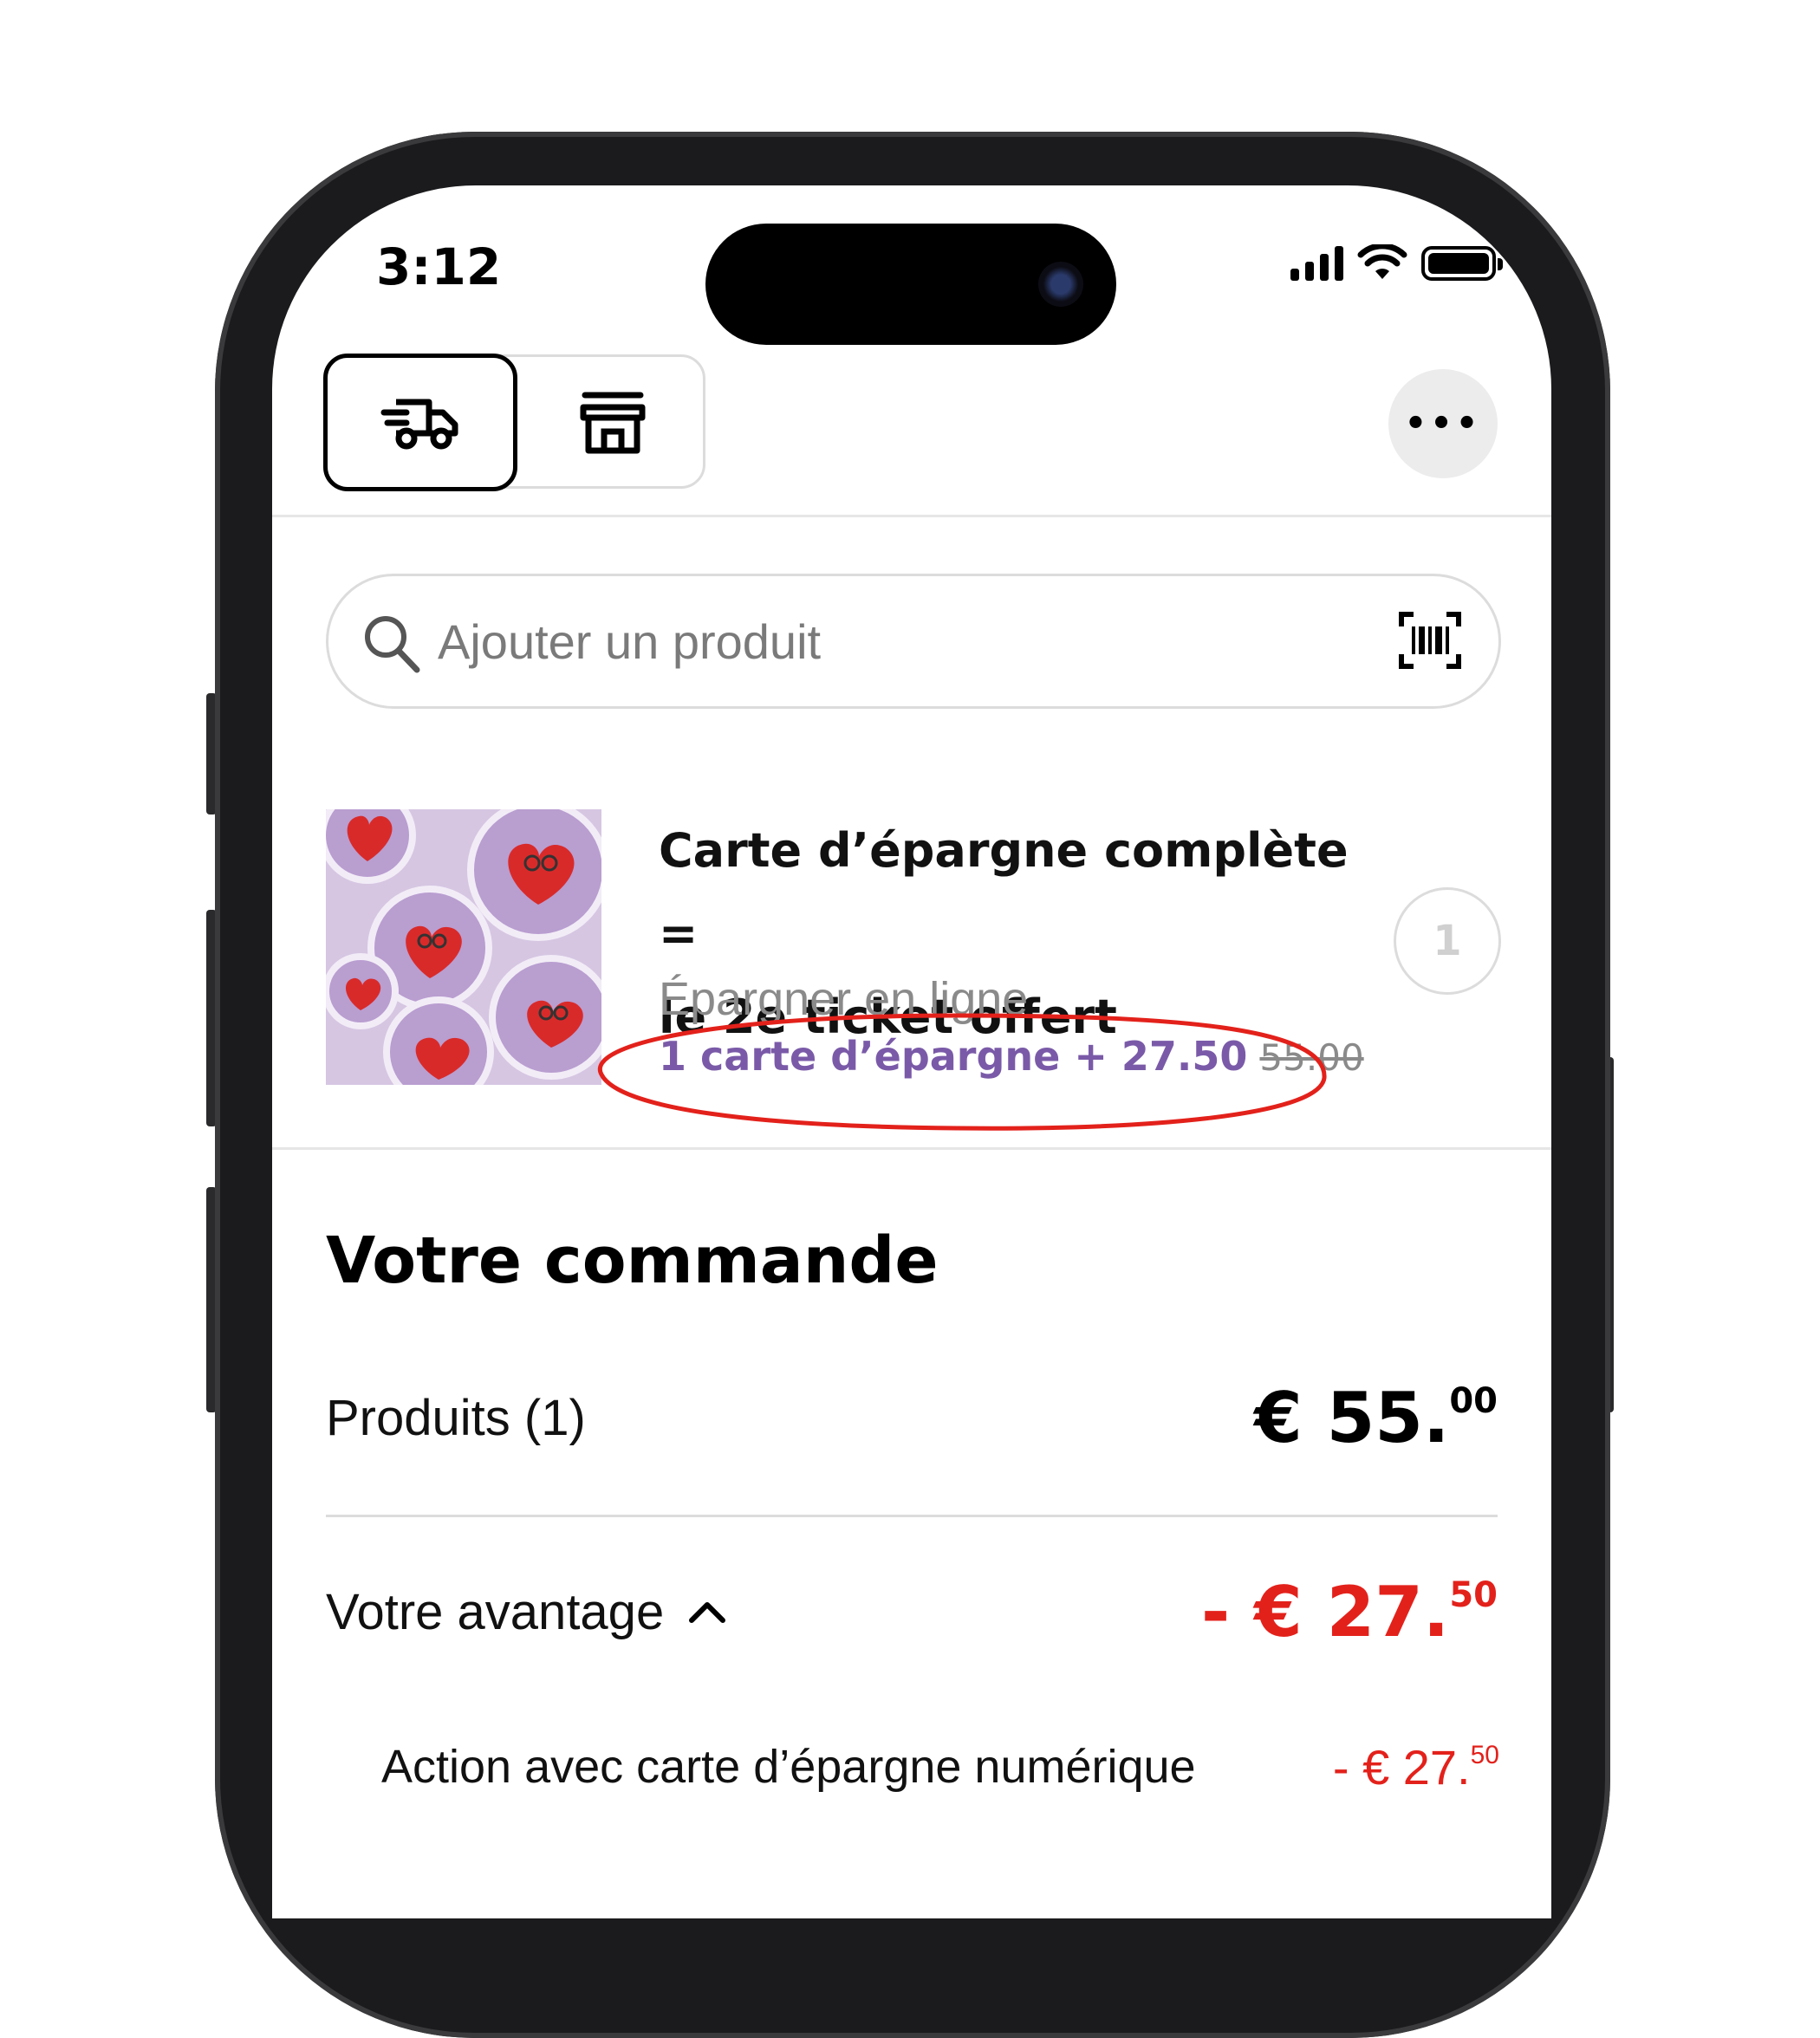  What do you see at coordinates (911, 1148) in the screenshot?
I see `product-divider` at bounding box center [911, 1148].